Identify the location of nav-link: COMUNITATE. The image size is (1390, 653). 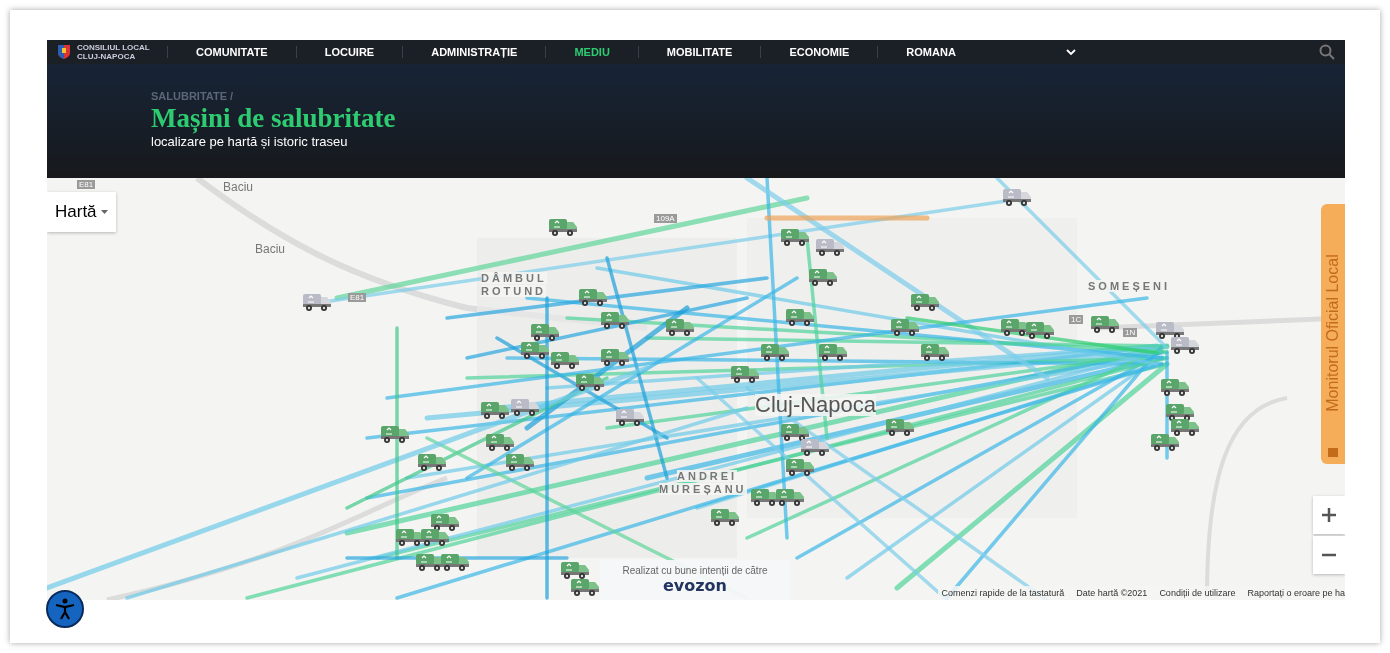
(231, 52).